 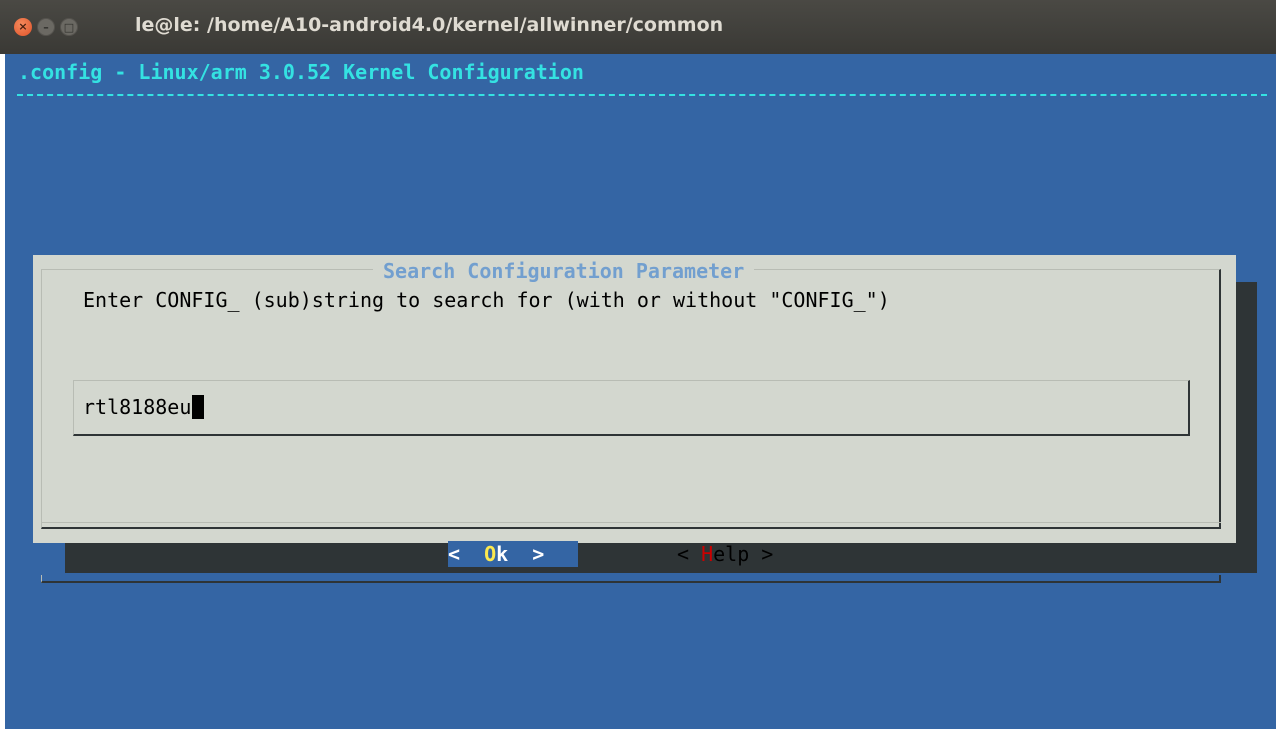 What do you see at coordinates (520, 554) in the screenshot?
I see `ok-button-rest: k >` at bounding box center [520, 554].